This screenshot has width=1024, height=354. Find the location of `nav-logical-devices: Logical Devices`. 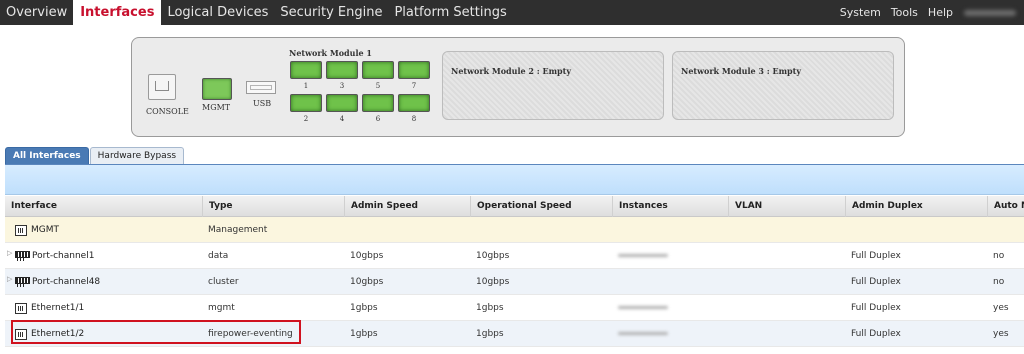

nav-logical-devices: Logical Devices is located at coordinates (217, 12).